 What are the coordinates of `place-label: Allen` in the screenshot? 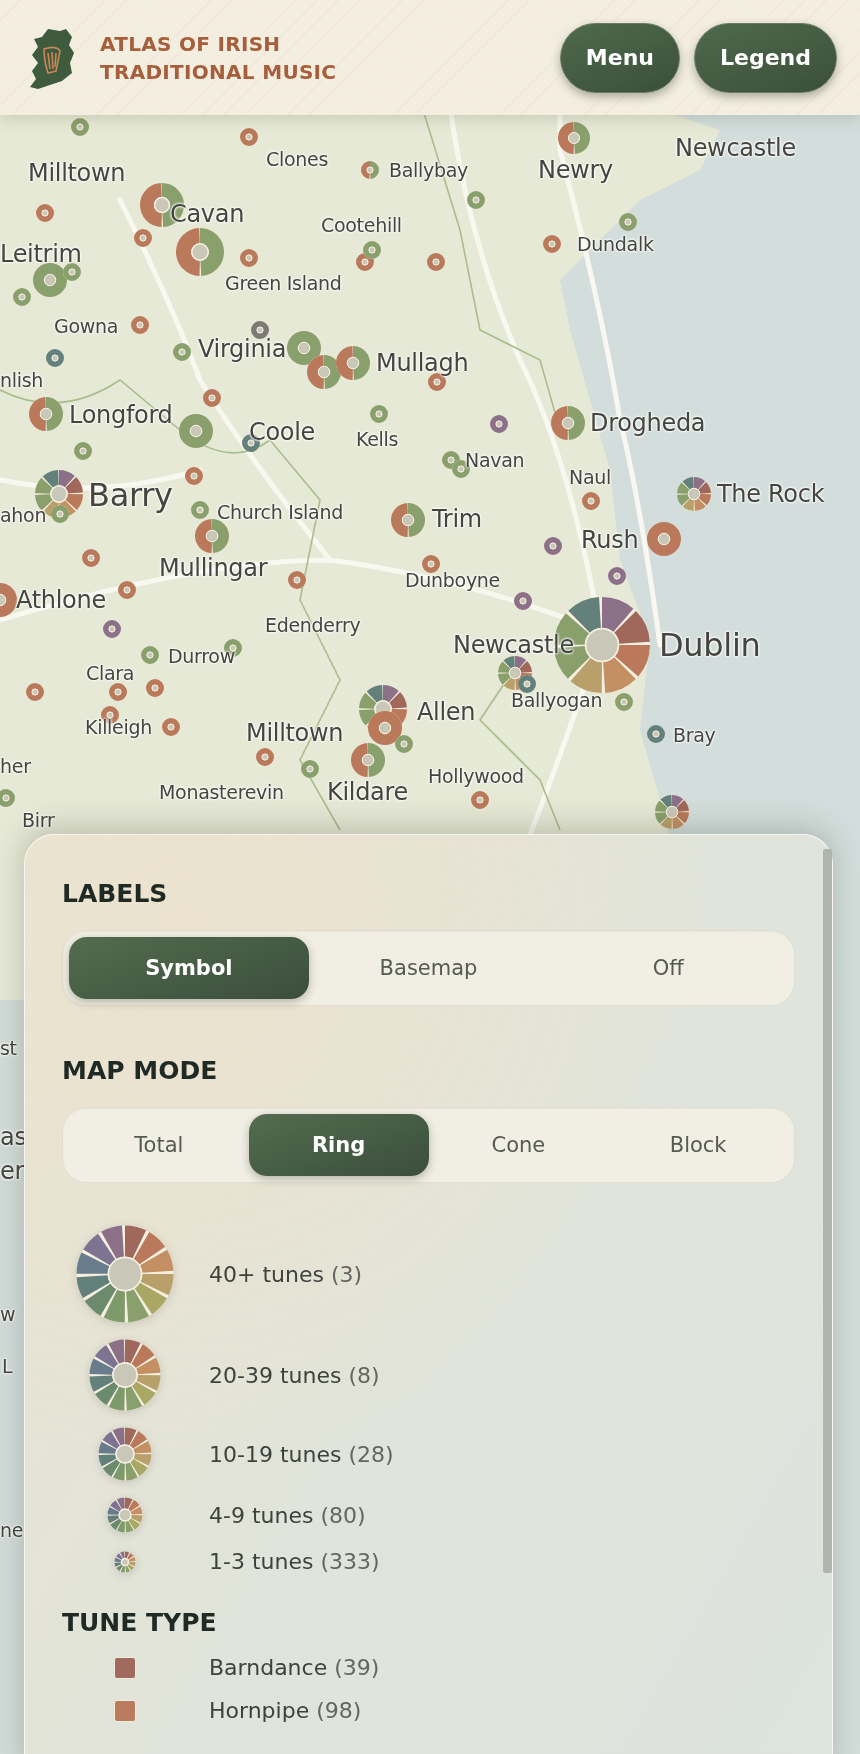 It's located at (446, 712).